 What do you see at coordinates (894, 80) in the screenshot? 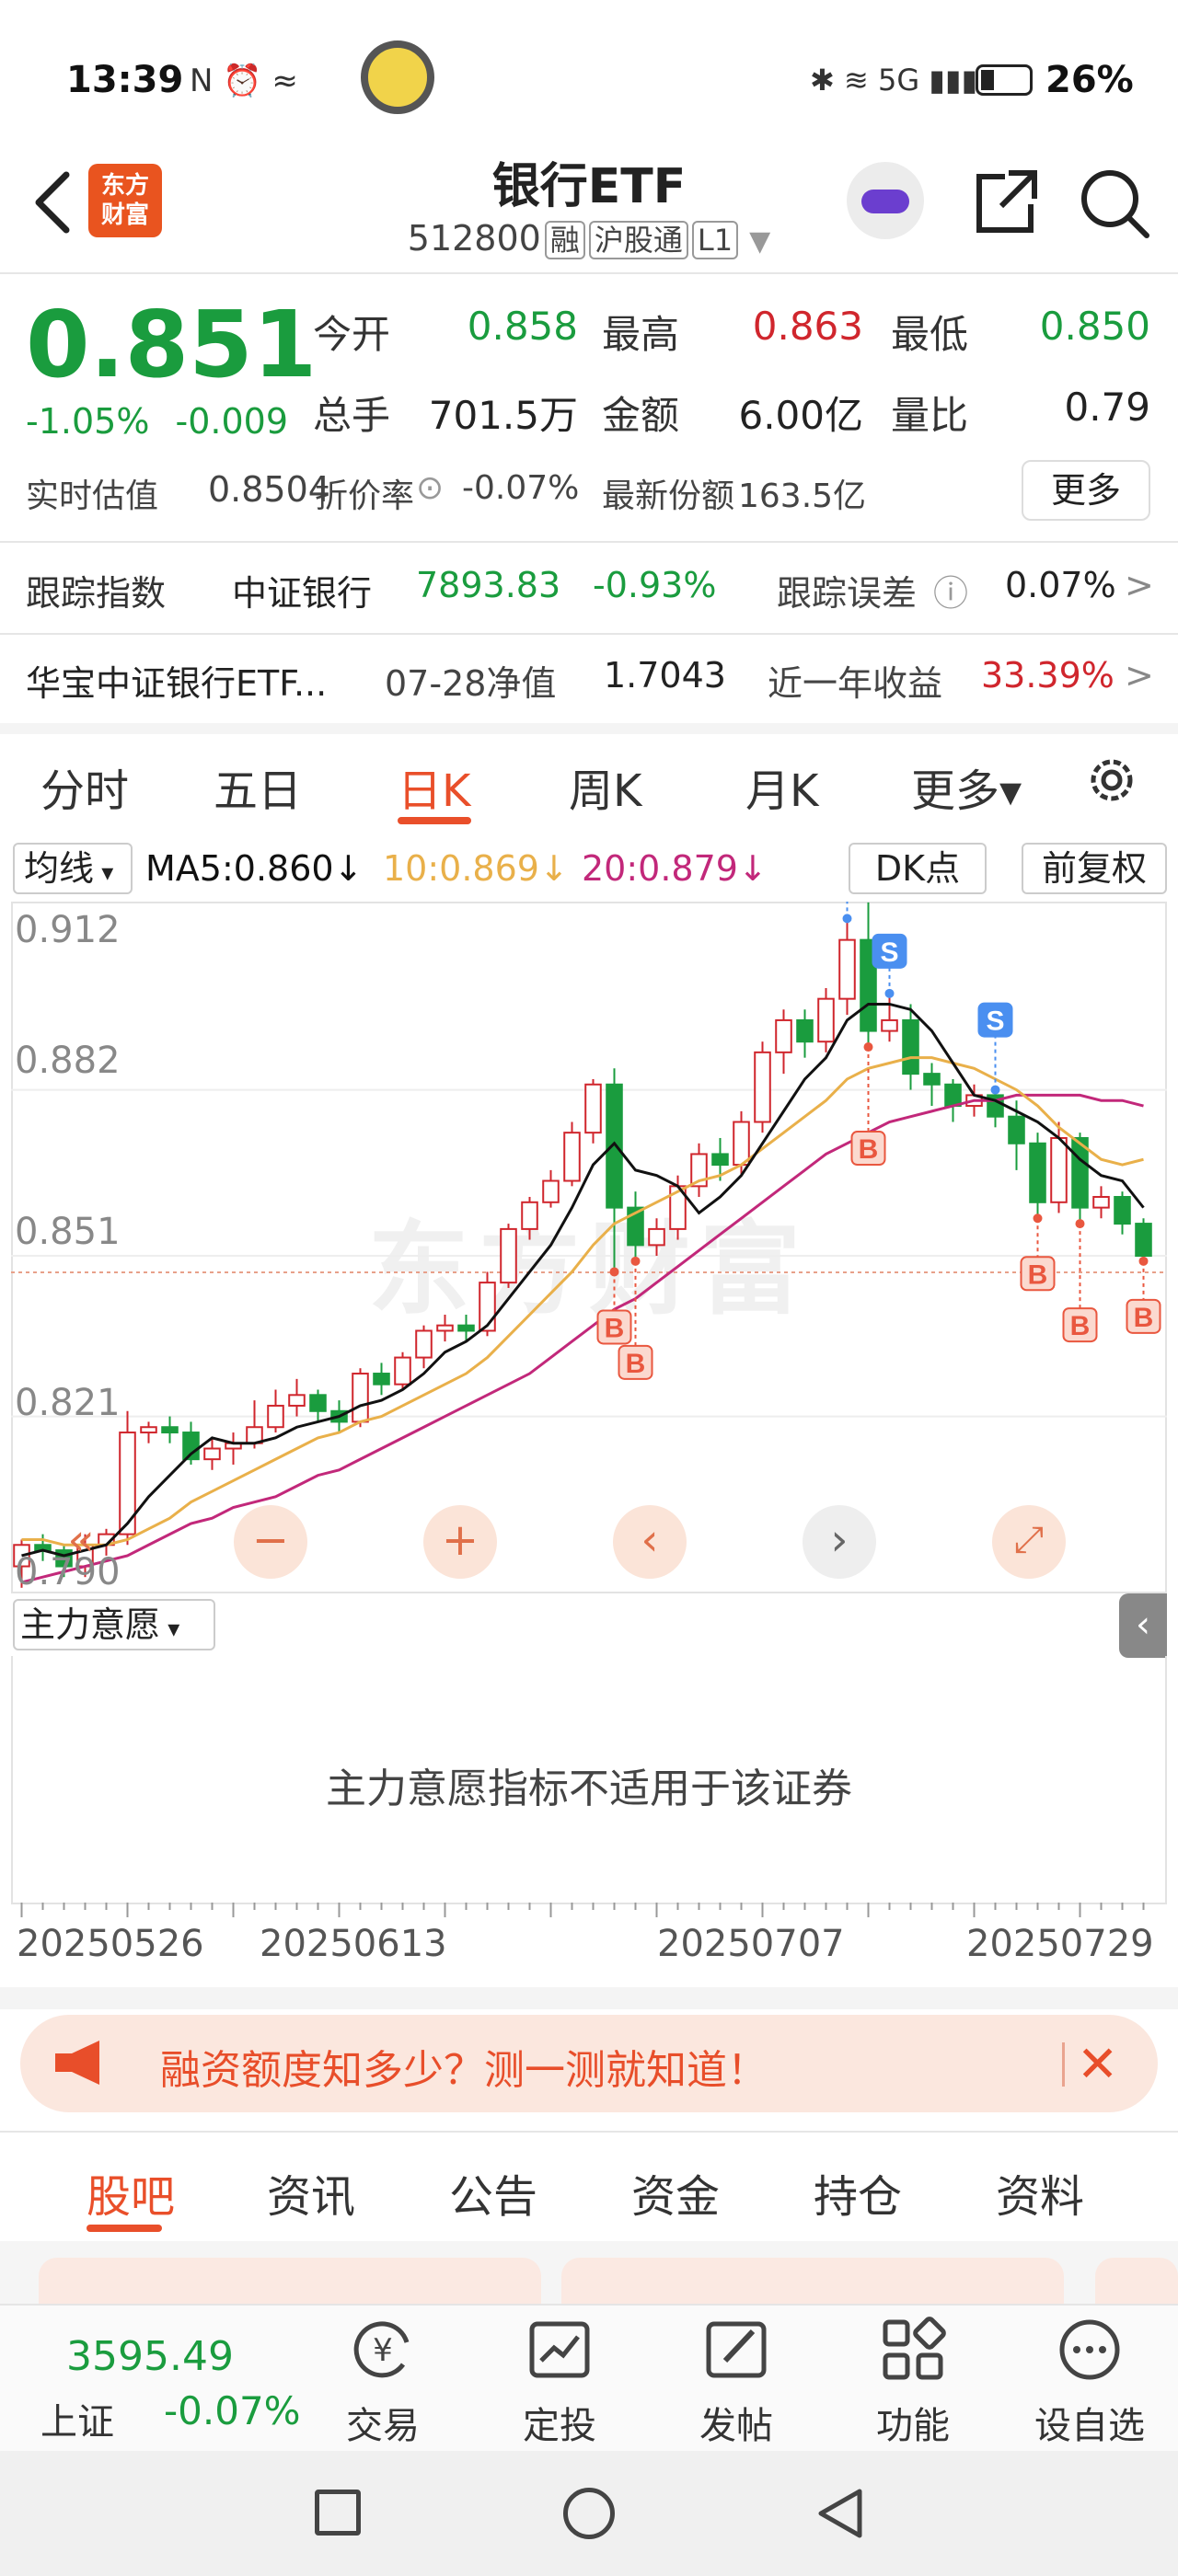
I see `status-icons-right: ✱ ≋ 5G ▮▮▮` at bounding box center [894, 80].